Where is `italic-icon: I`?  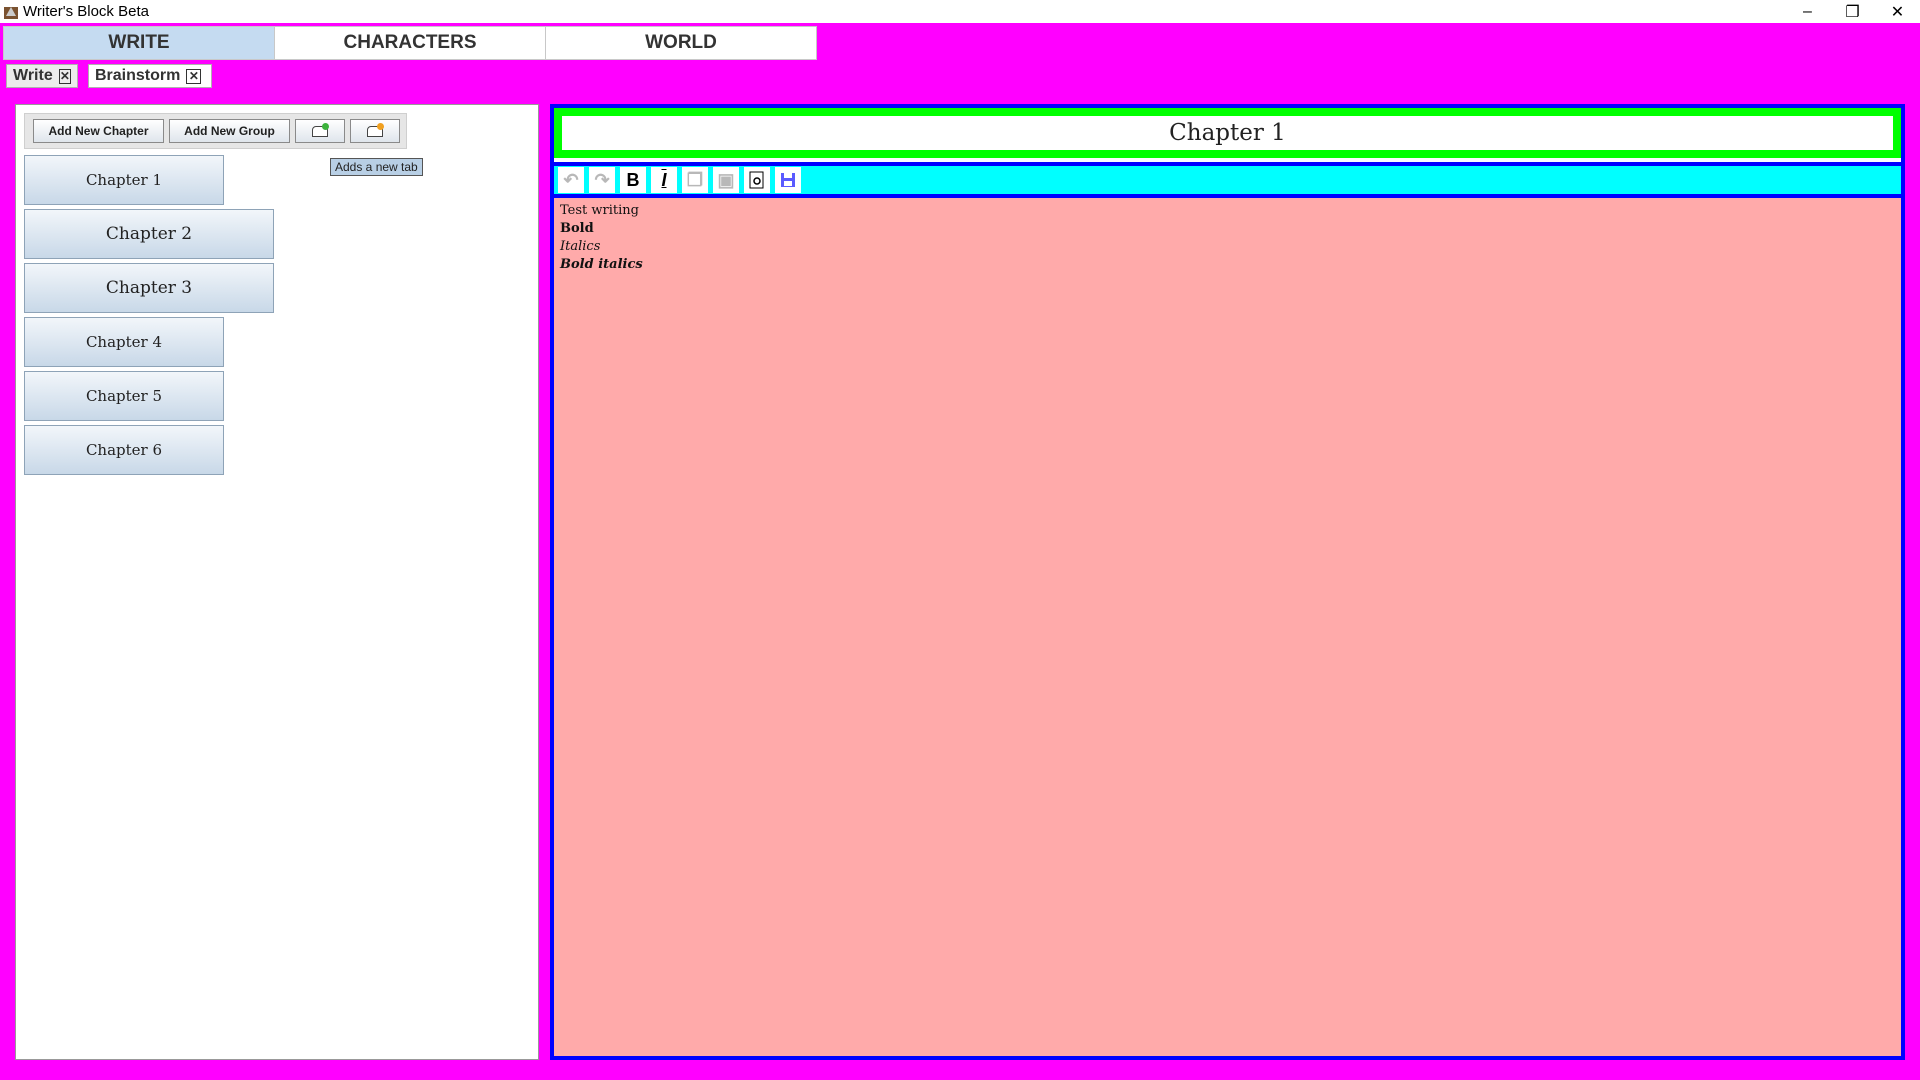
italic-icon: I is located at coordinates (664, 180).